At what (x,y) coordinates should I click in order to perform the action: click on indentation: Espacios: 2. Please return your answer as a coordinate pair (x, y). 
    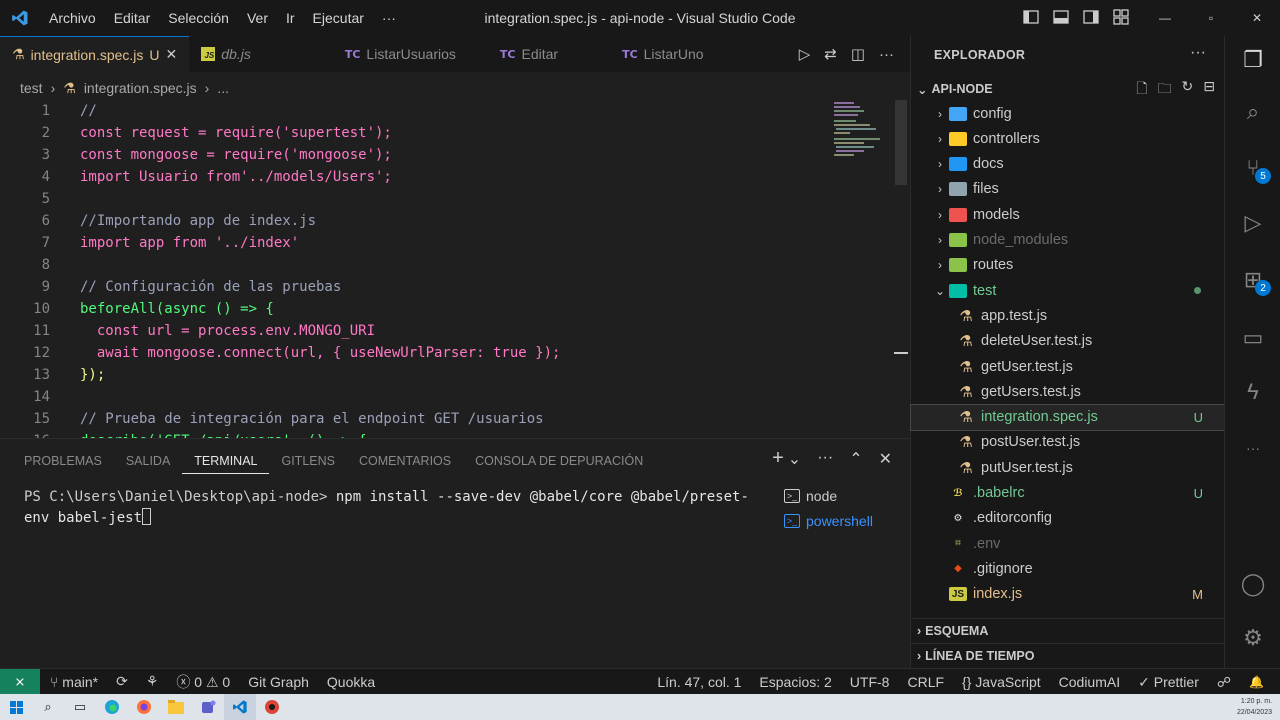
    Looking at the image, I should click on (795, 682).